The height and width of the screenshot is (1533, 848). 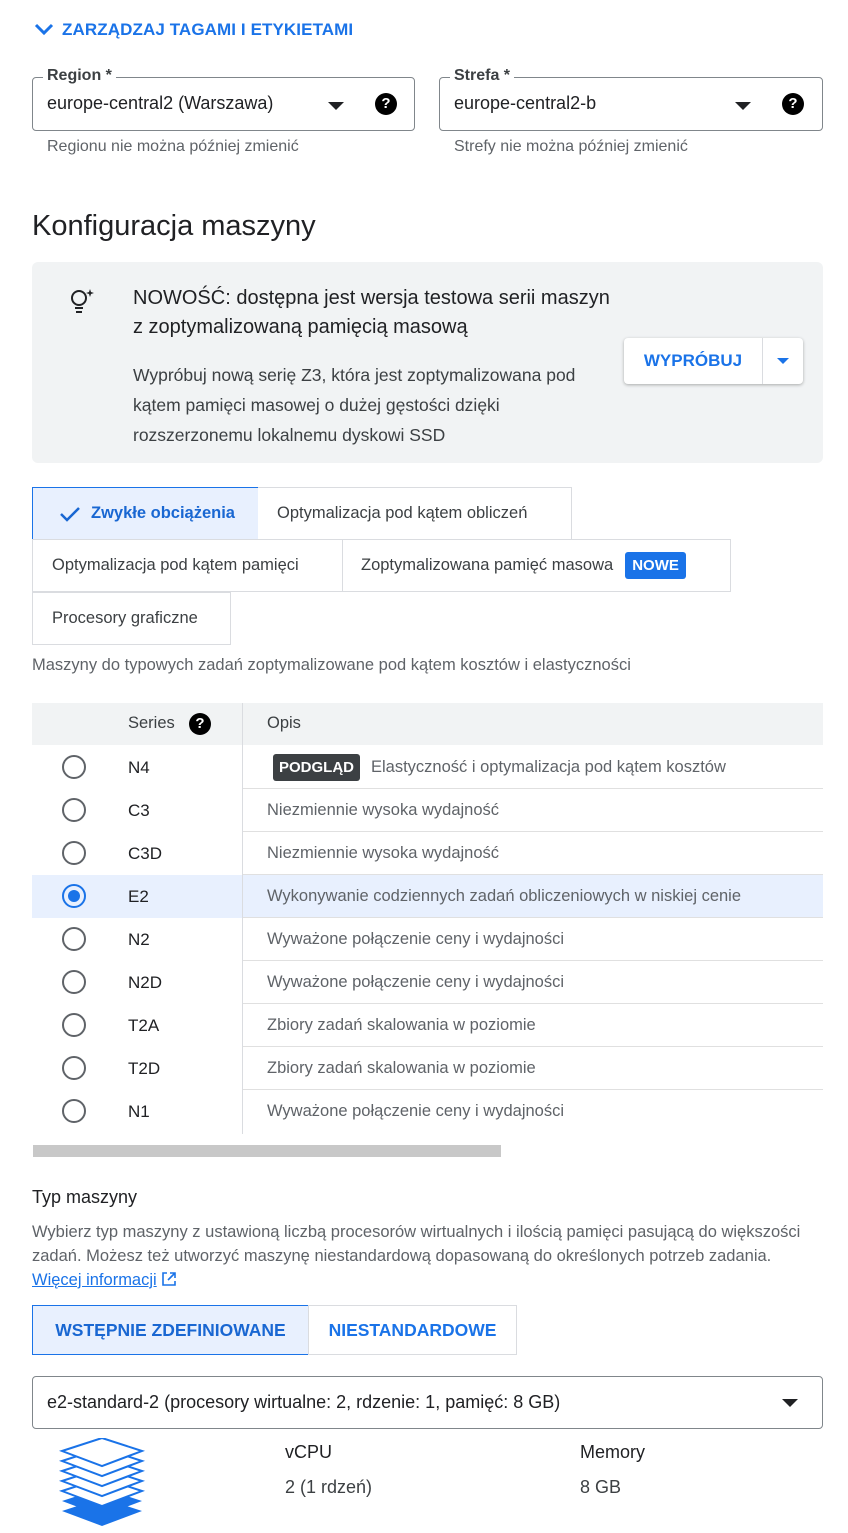 I want to click on category-storage-label: Zoptymalizowana pamięć masowa, so click(x=487, y=565).